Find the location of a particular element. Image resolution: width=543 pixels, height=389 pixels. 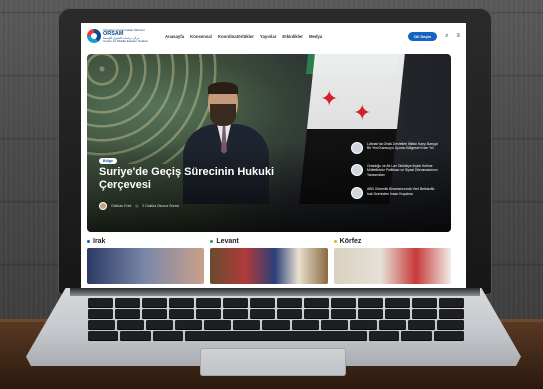

section-header: Levant is located at coordinates (268, 241).